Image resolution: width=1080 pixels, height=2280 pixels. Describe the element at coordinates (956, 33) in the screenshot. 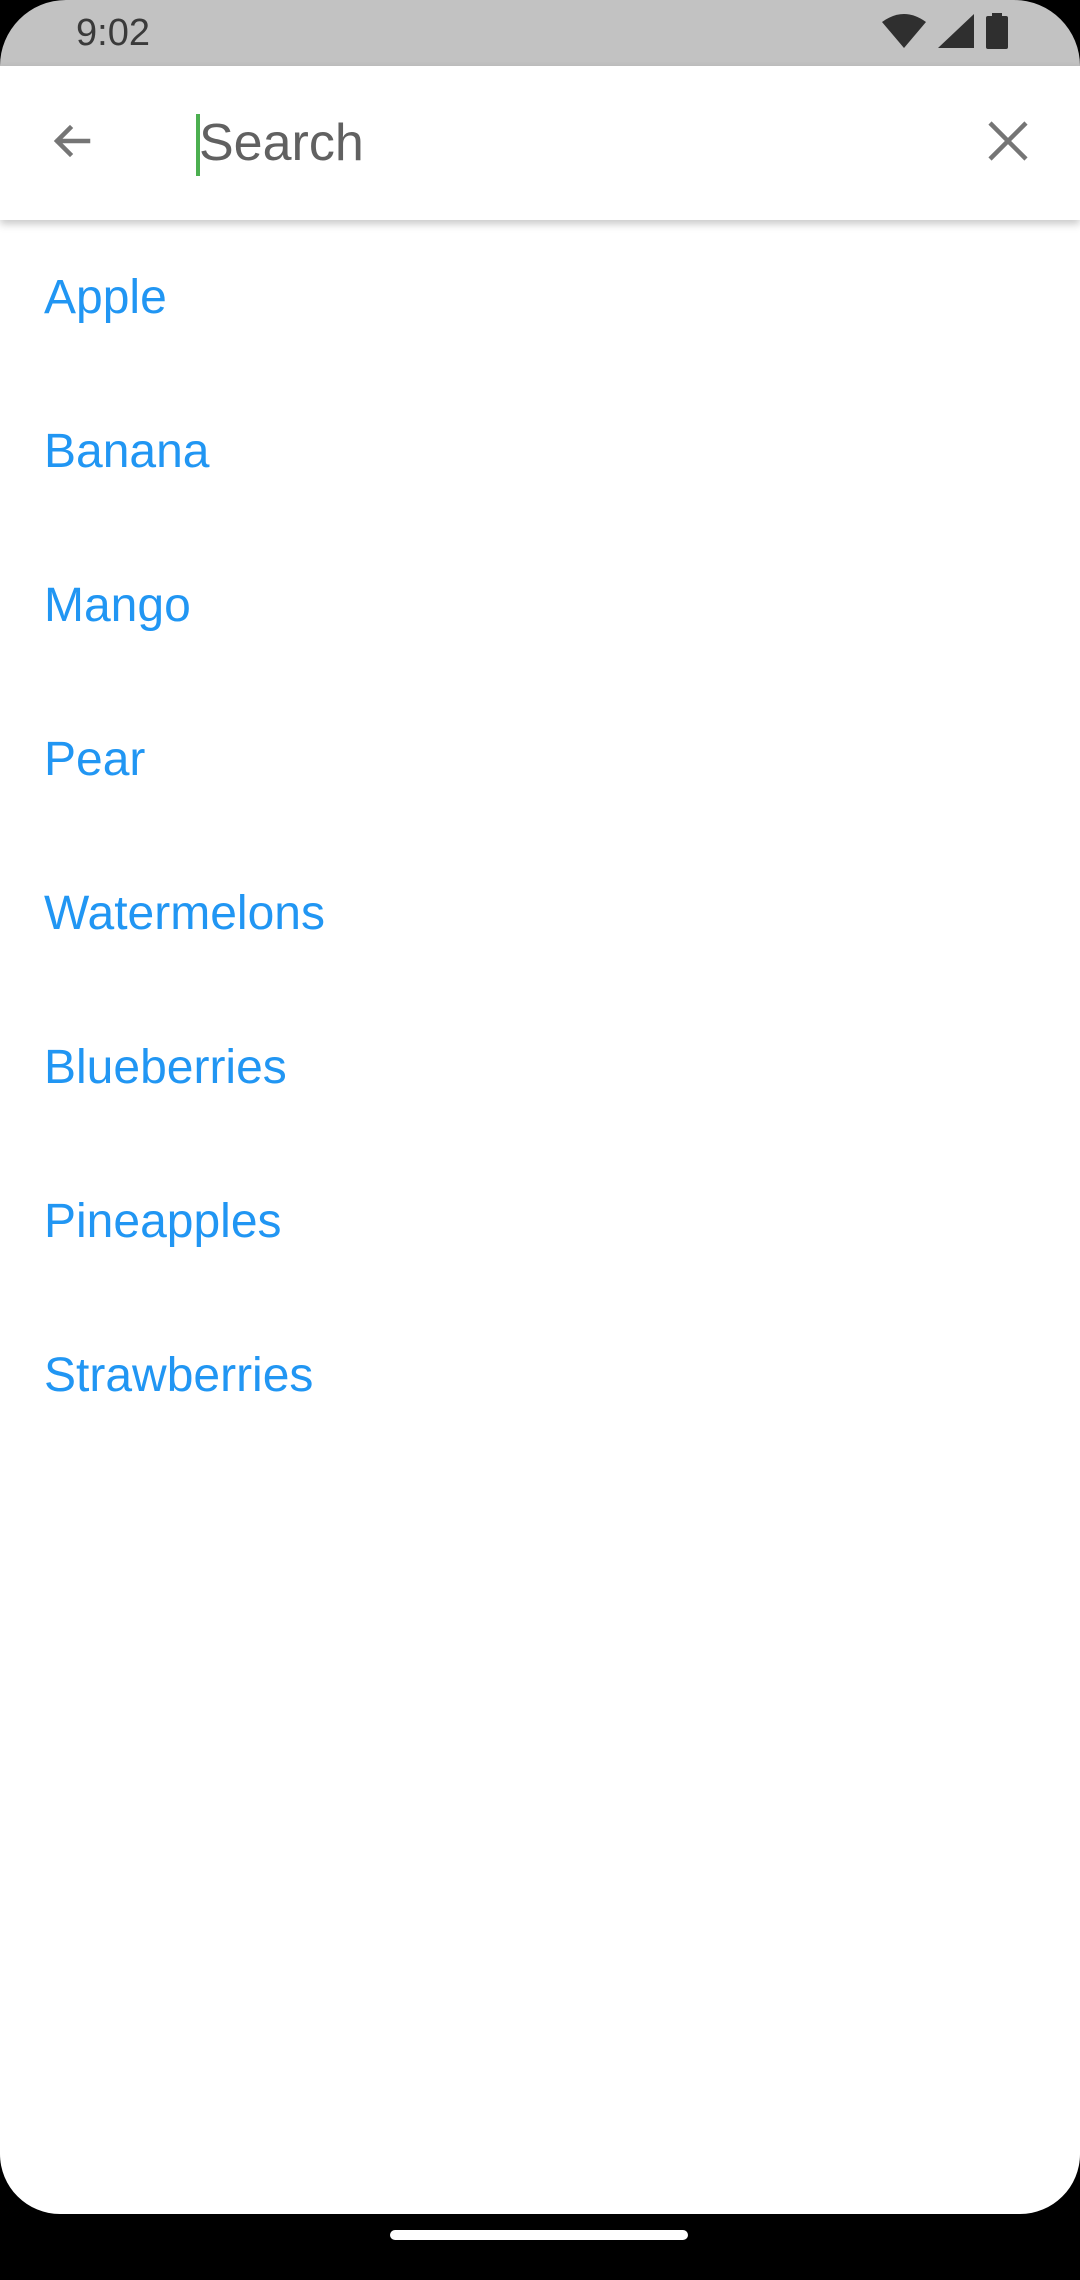

I see `cell-signal-icon` at that location.